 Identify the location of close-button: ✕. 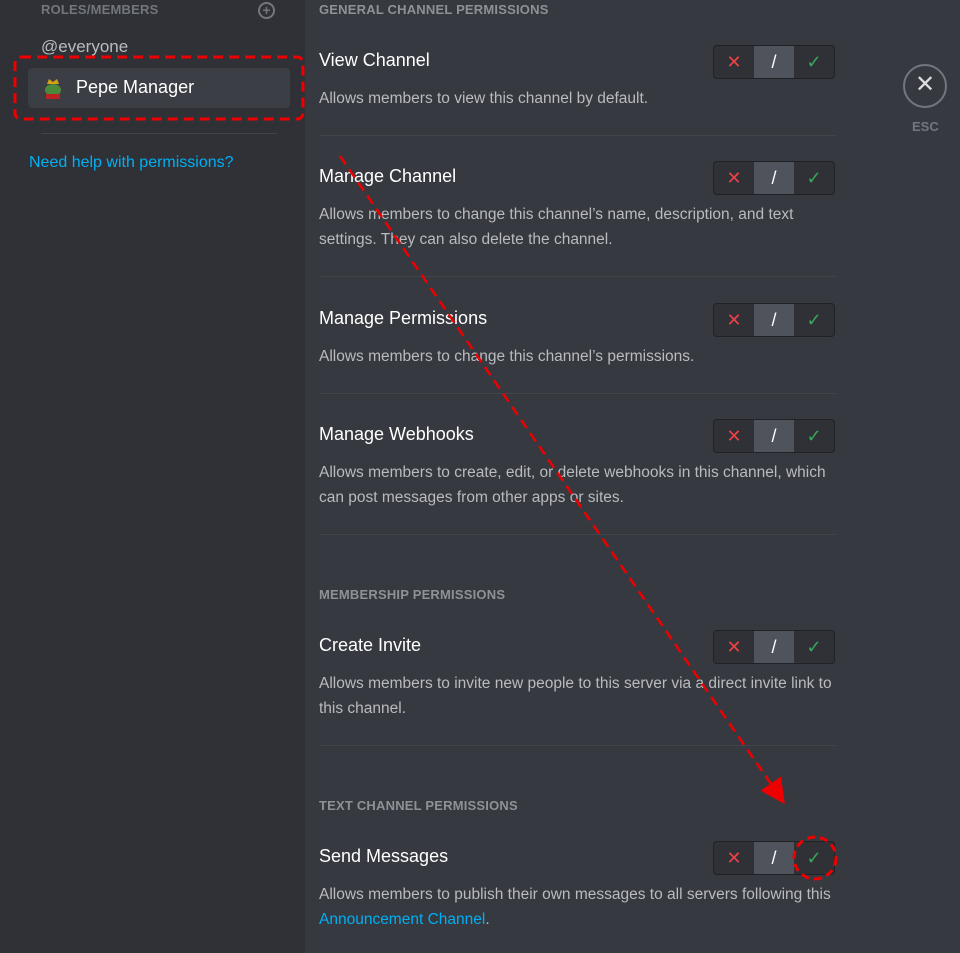
(925, 86).